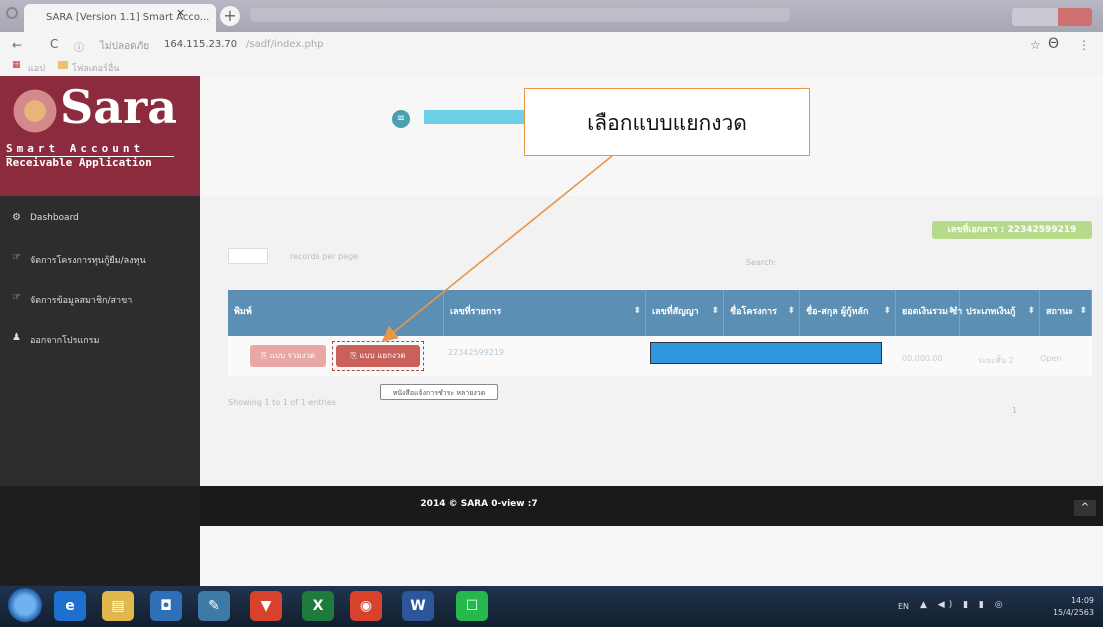 The image size is (1103, 627). What do you see at coordinates (1069, 612) in the screenshot?
I see `clock-date: 15/4/2563` at bounding box center [1069, 612].